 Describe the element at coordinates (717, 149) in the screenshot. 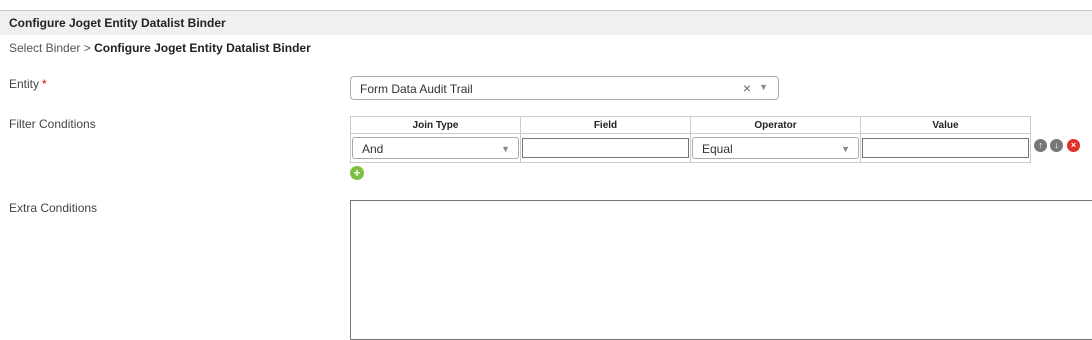

I see `operator-value: Equal` at that location.